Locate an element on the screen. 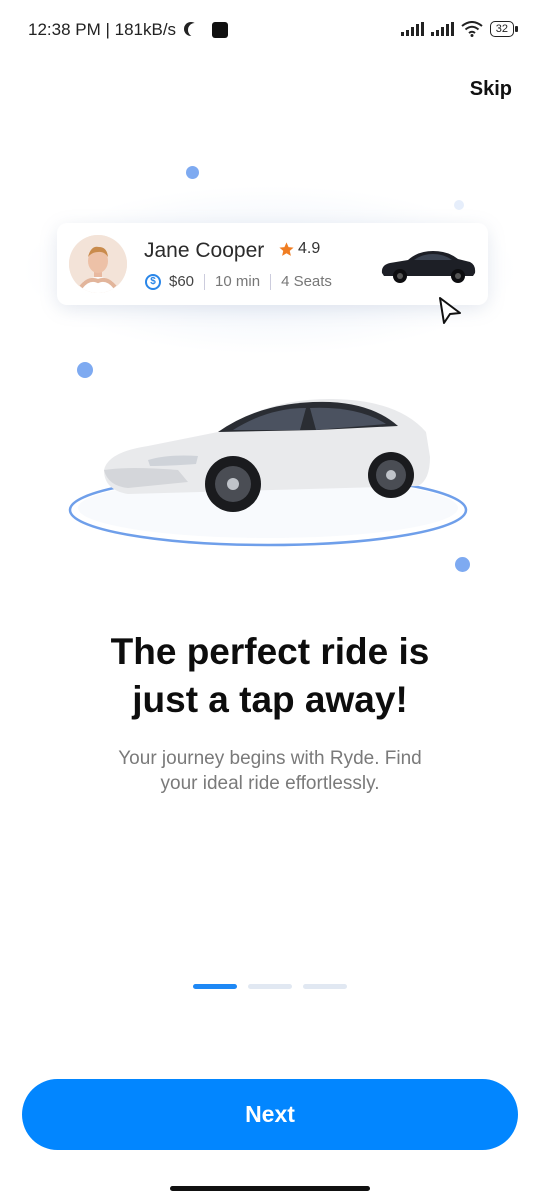  onboarding-headline: The perfect ride is just a tap away! is located at coordinates (270, 676).